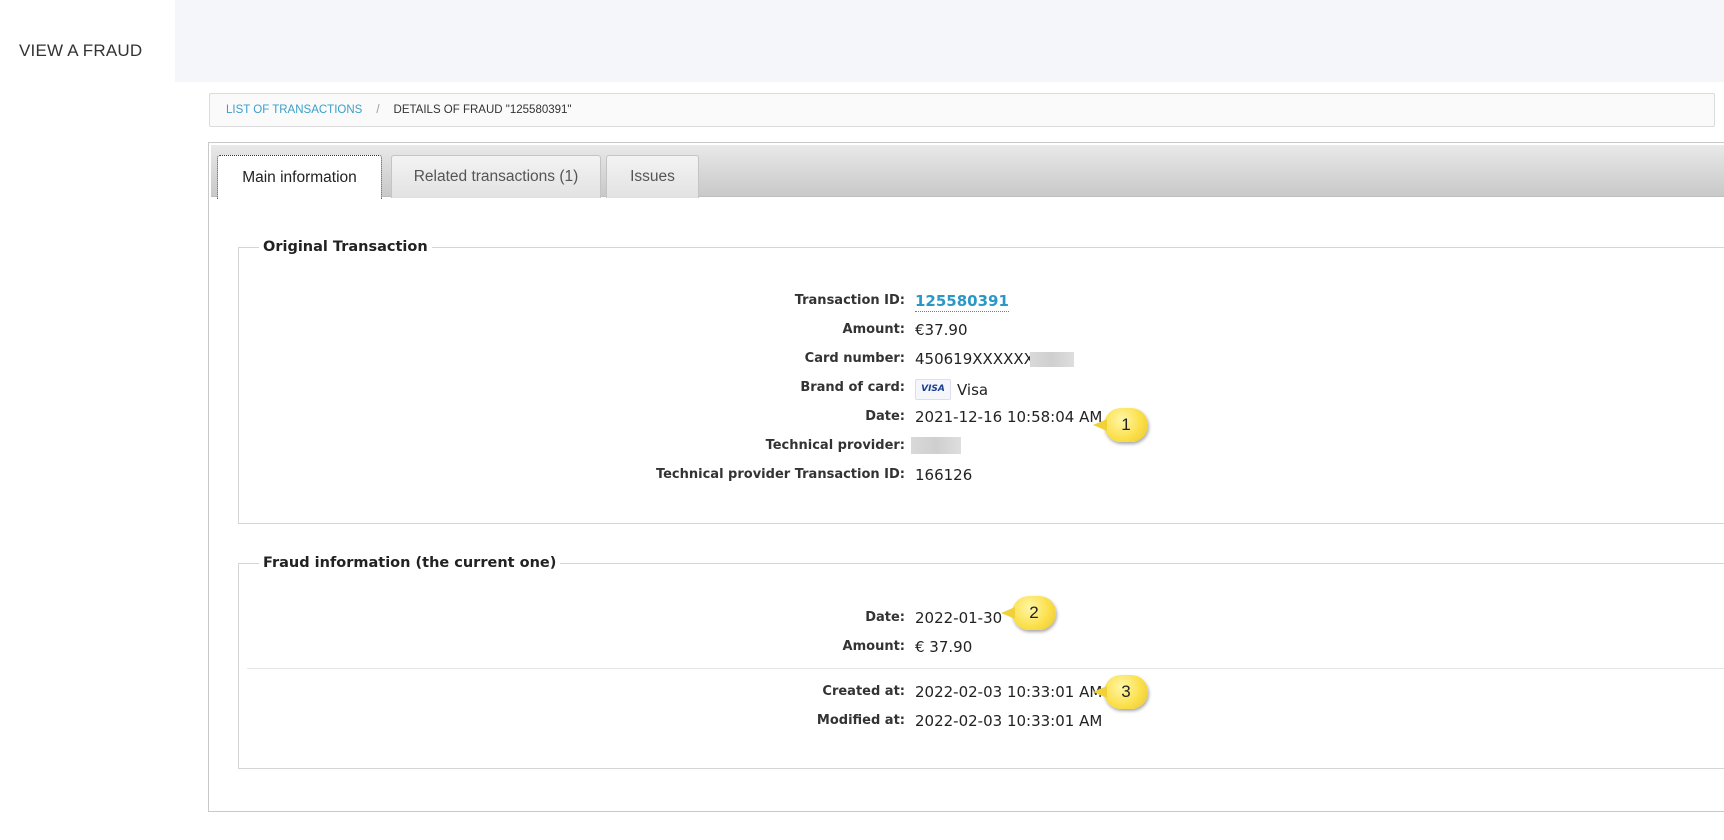 Image resolution: width=1724 pixels, height=840 pixels. What do you see at coordinates (885, 416) in the screenshot?
I see `date-label: Date:` at bounding box center [885, 416].